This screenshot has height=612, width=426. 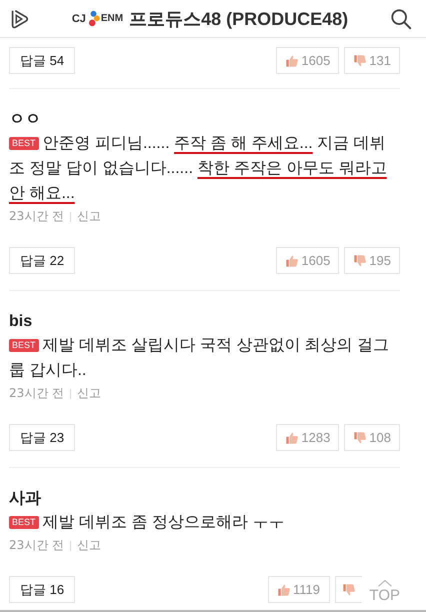 I want to click on like-button: 1283, so click(x=308, y=437).